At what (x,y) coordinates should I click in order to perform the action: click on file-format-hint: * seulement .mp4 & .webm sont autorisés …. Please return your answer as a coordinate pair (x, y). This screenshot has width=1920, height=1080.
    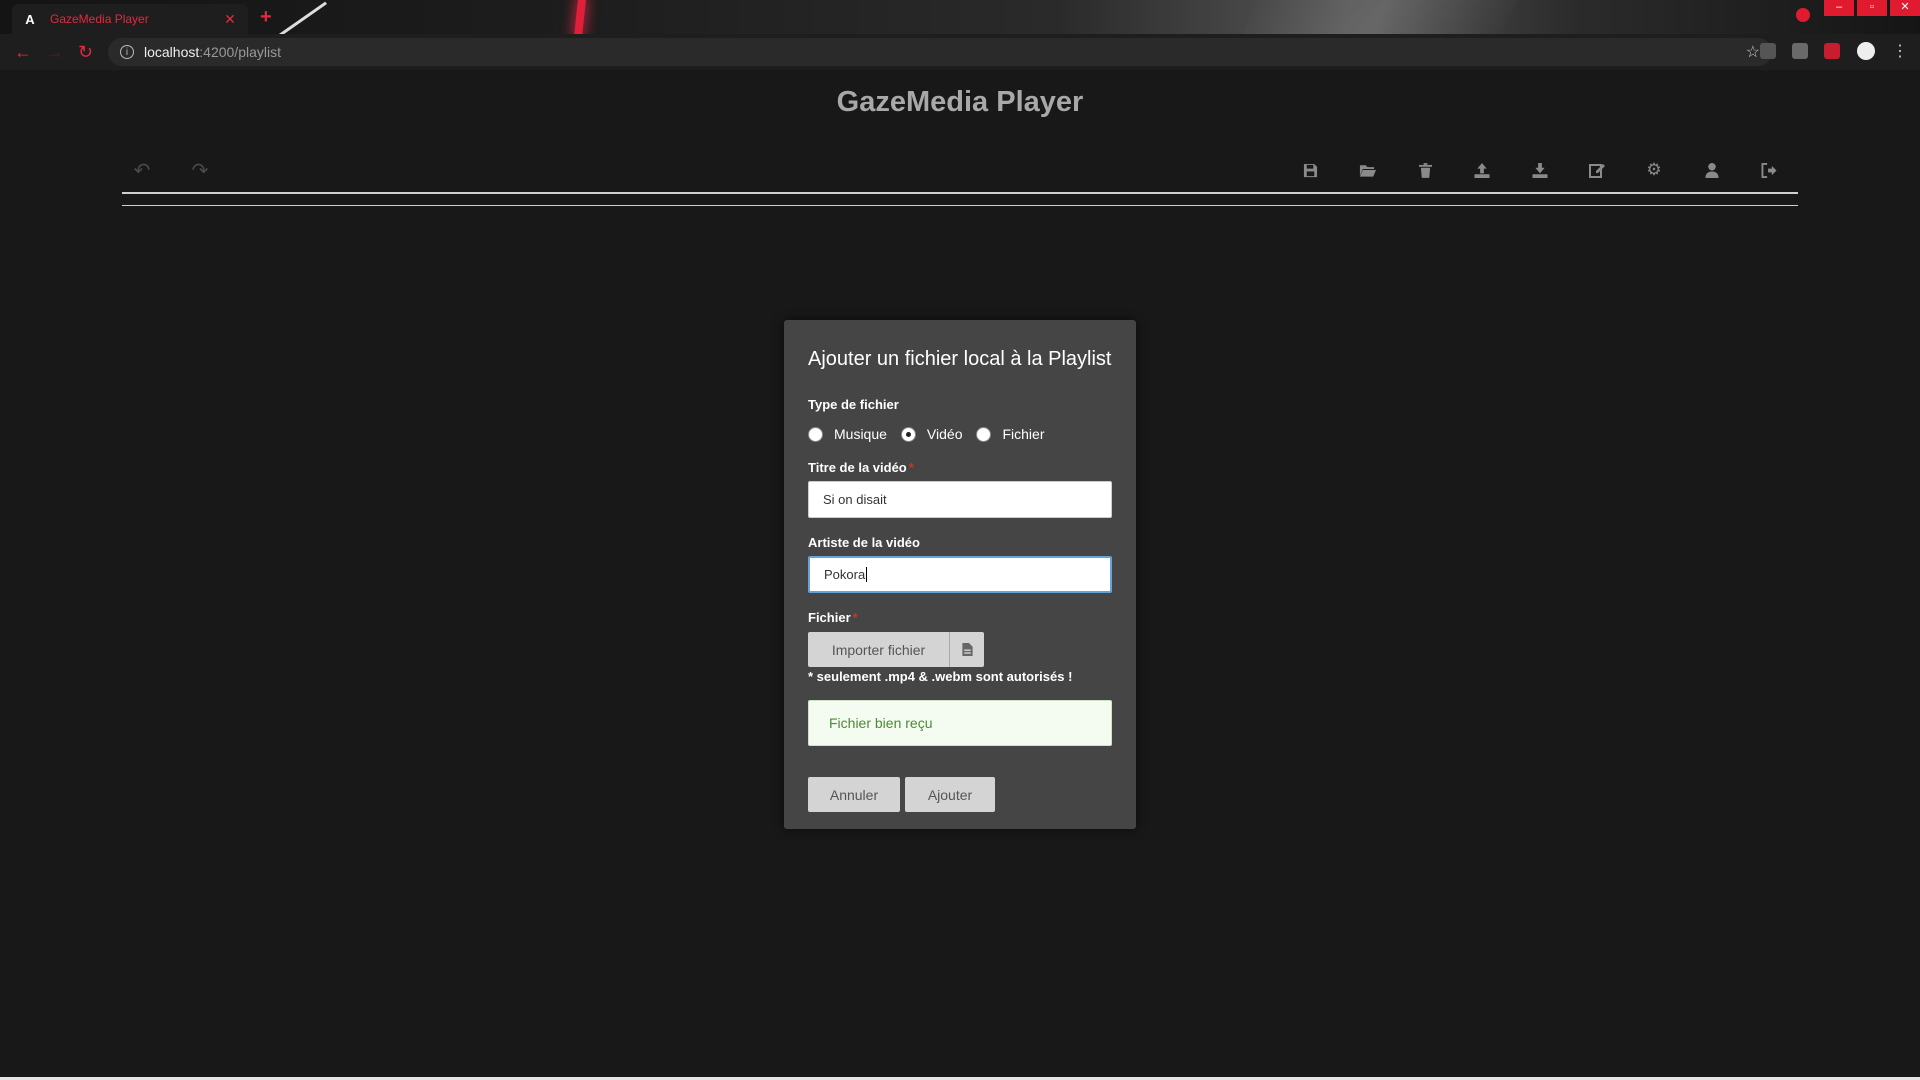
    Looking at the image, I should click on (940, 676).